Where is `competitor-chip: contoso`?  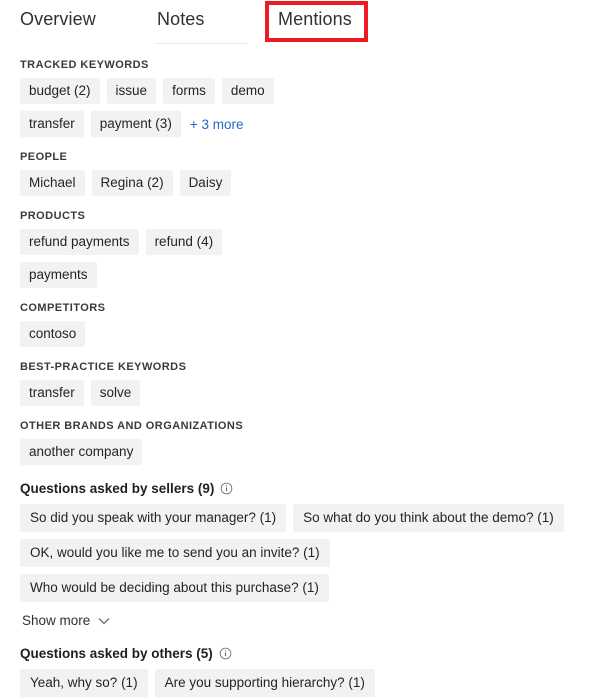 competitor-chip: contoso is located at coordinates (53, 334).